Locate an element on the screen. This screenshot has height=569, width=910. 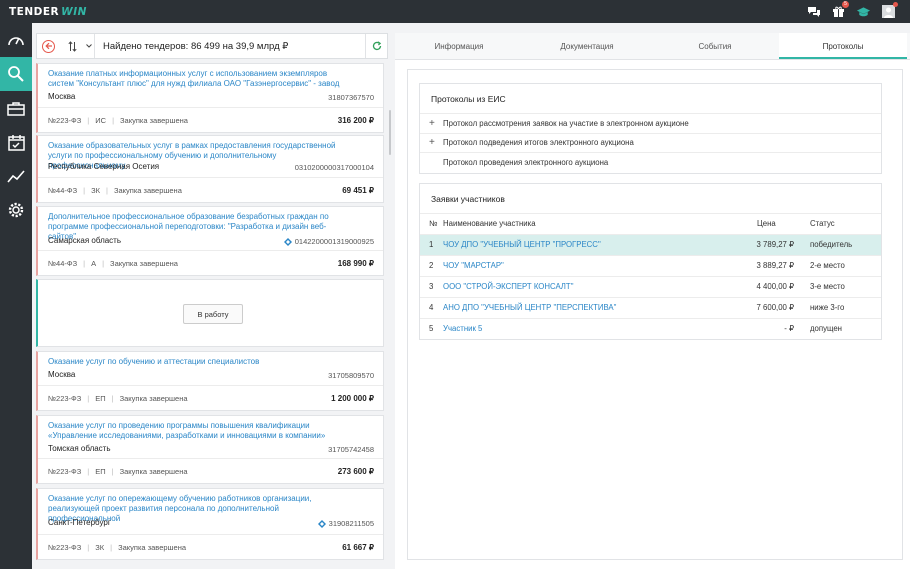
chart-line-icon is located at coordinates (15, 176).